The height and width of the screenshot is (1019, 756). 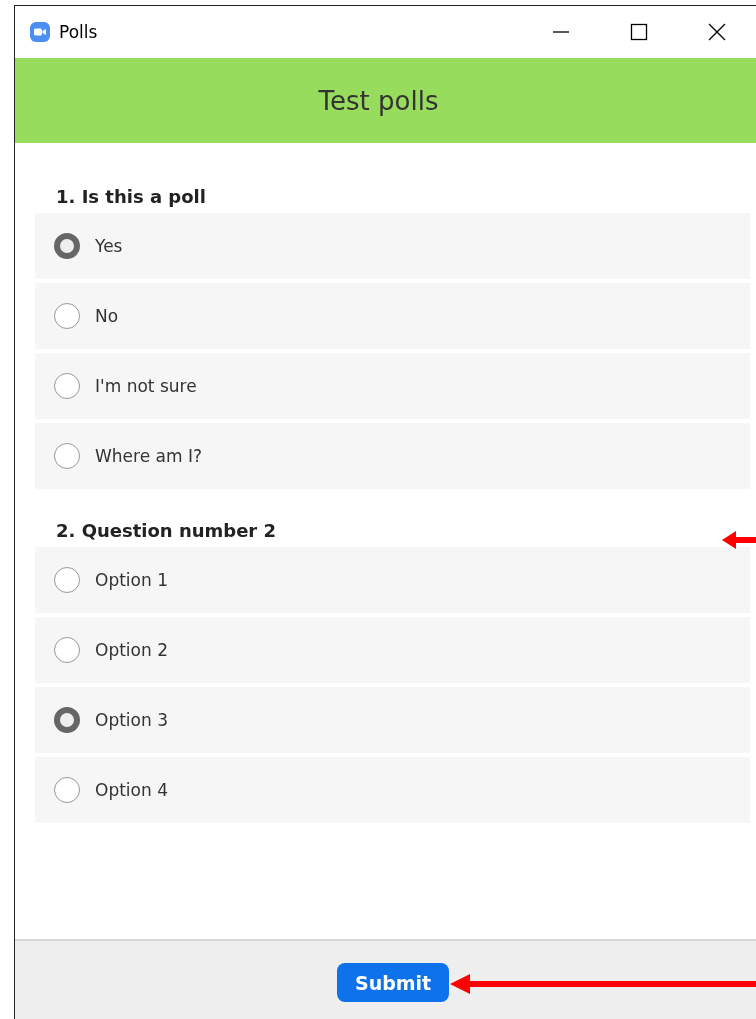 What do you see at coordinates (378, 100) in the screenshot?
I see `poll-title: Test polls` at bounding box center [378, 100].